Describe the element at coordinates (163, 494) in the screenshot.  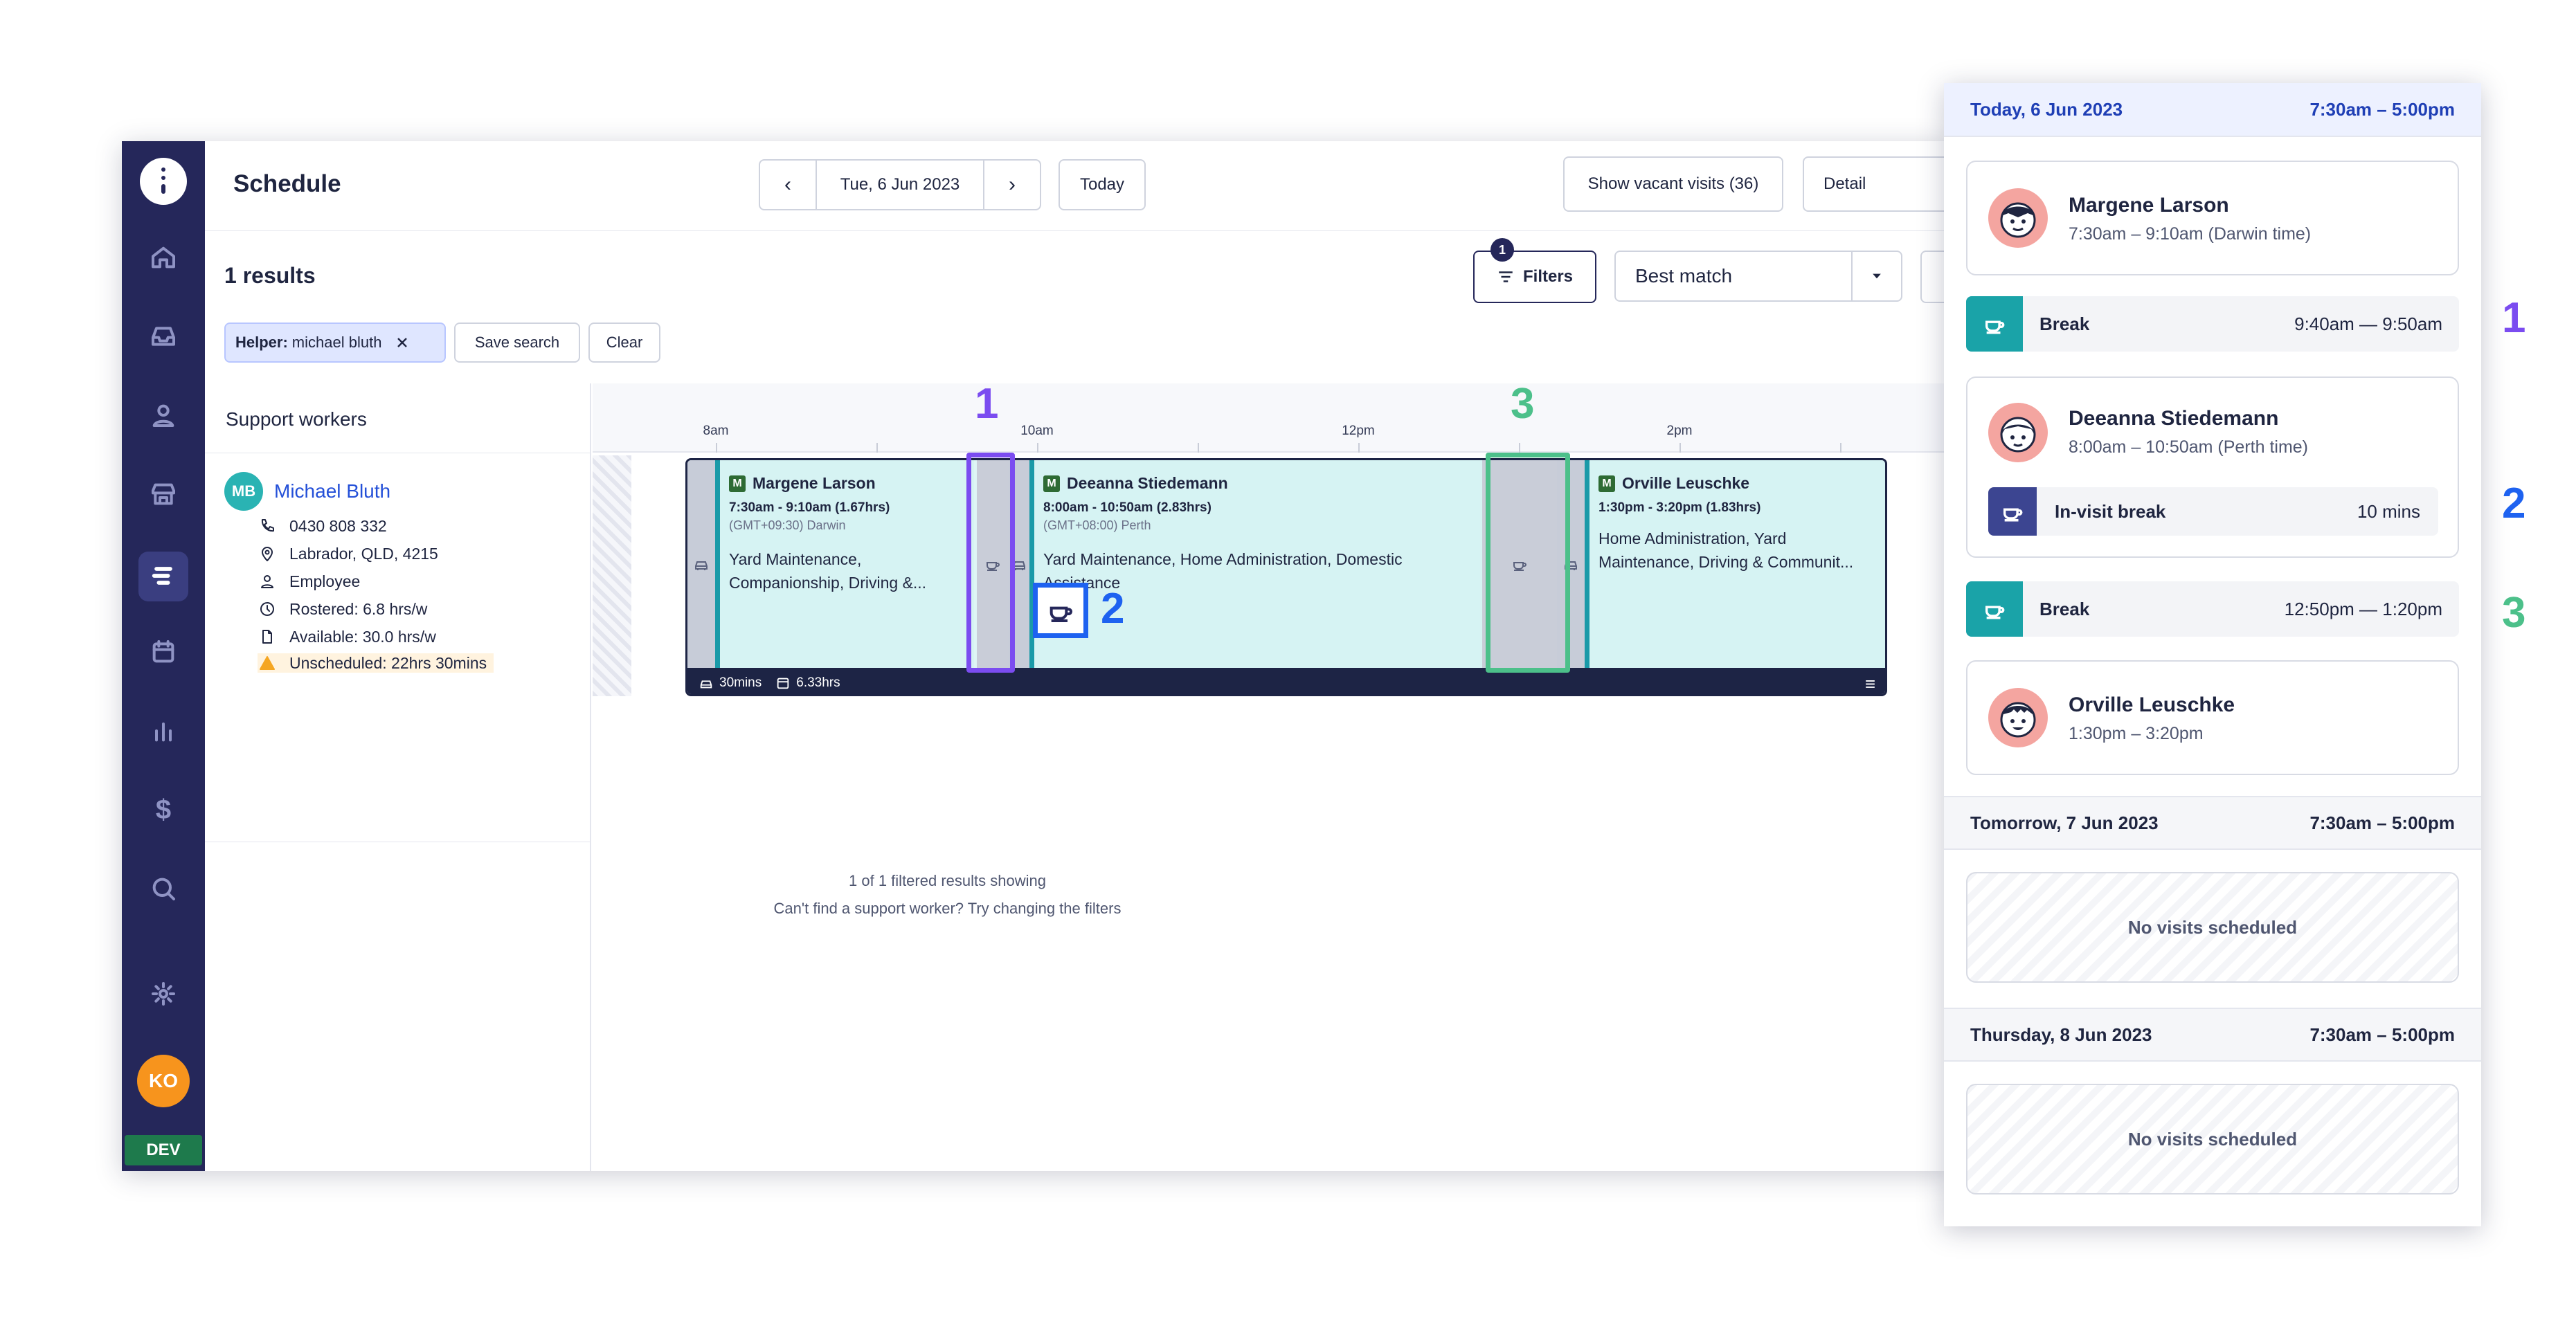
I see `store-icon` at that location.